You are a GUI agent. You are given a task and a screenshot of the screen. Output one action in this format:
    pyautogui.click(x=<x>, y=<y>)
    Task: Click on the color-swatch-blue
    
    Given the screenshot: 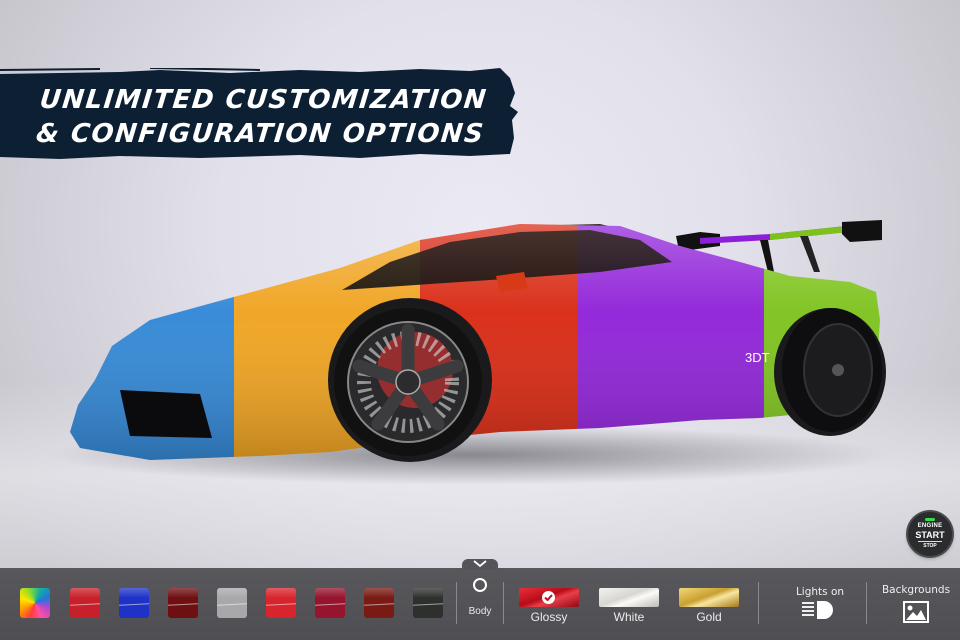 What is the action you would take?
    pyautogui.click(x=134, y=603)
    